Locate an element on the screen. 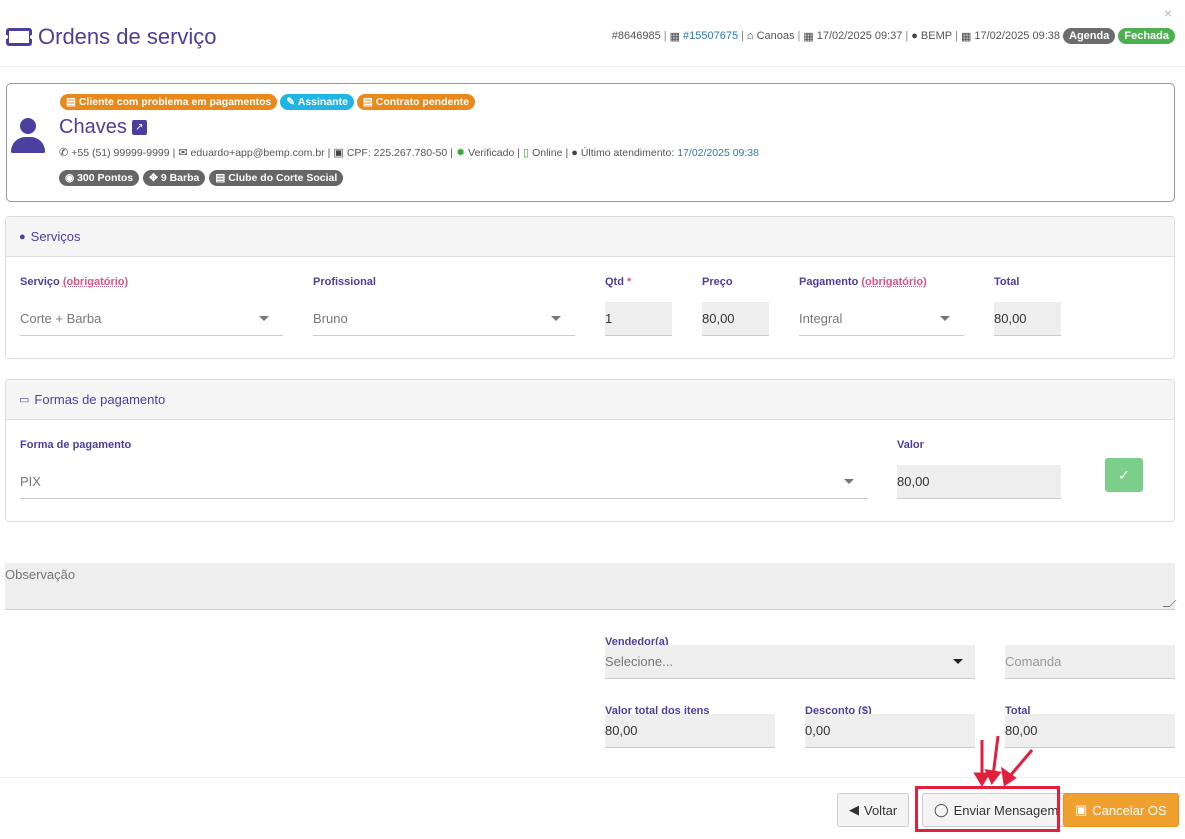 Image resolution: width=1185 pixels, height=839 pixels. club-badge: ▤ Clube do Corte Social is located at coordinates (276, 178).